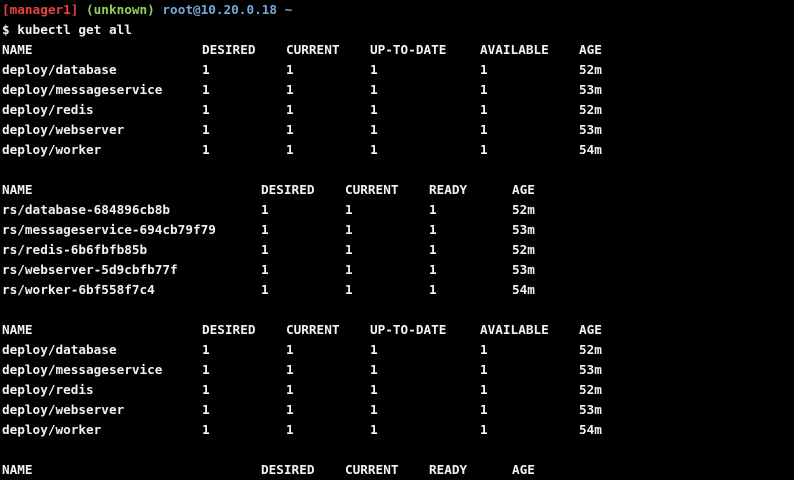 The height and width of the screenshot is (480, 794). I want to click on prompt-host: [manager1], so click(40, 9).